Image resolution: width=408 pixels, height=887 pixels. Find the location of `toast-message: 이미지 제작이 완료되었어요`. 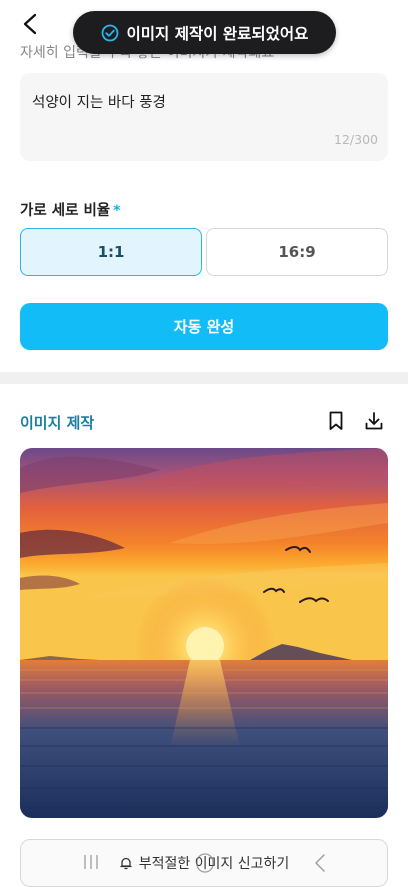

toast-message: 이미지 제작이 완료되었어요 is located at coordinates (217, 33).